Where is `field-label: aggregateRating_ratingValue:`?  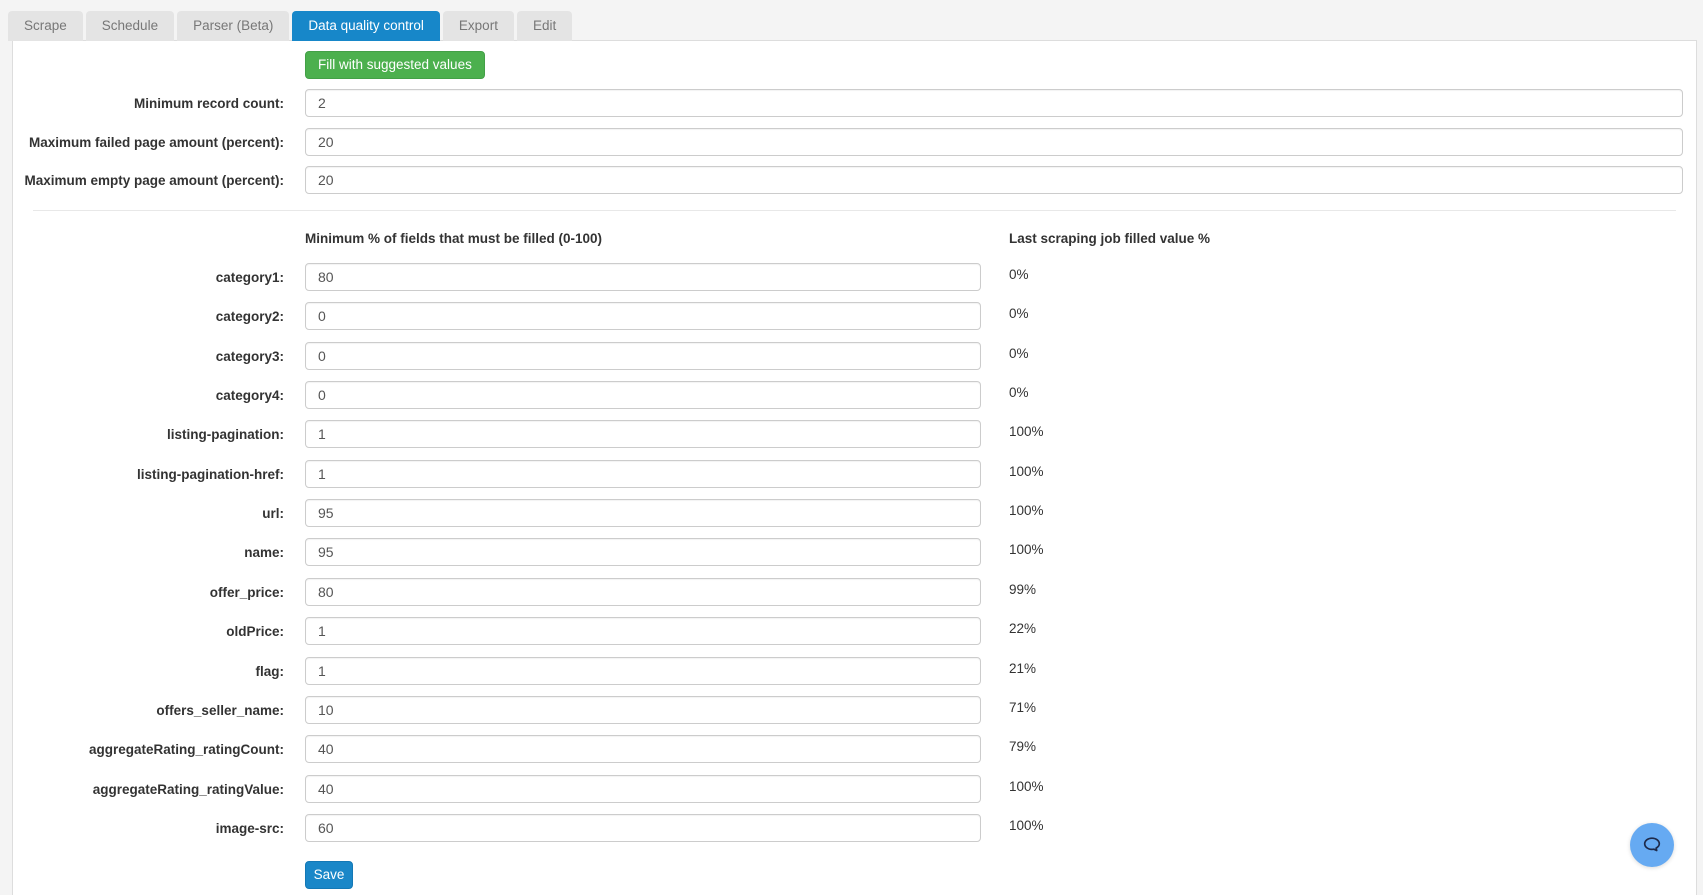
field-label: aggregateRating_ratingValue: is located at coordinates (188, 789).